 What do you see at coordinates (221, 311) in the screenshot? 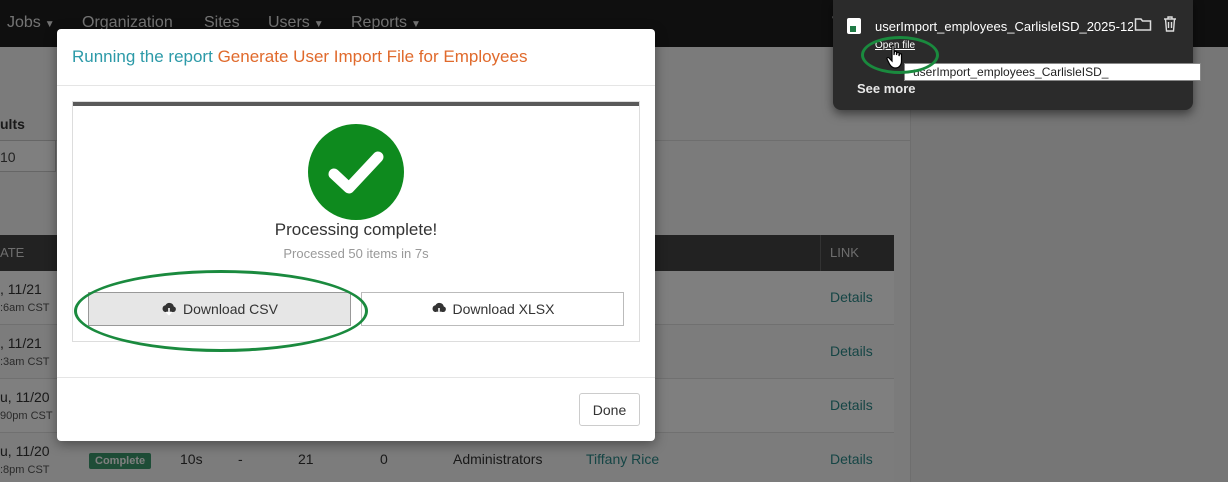
I see `highlight-ellipse` at bounding box center [221, 311].